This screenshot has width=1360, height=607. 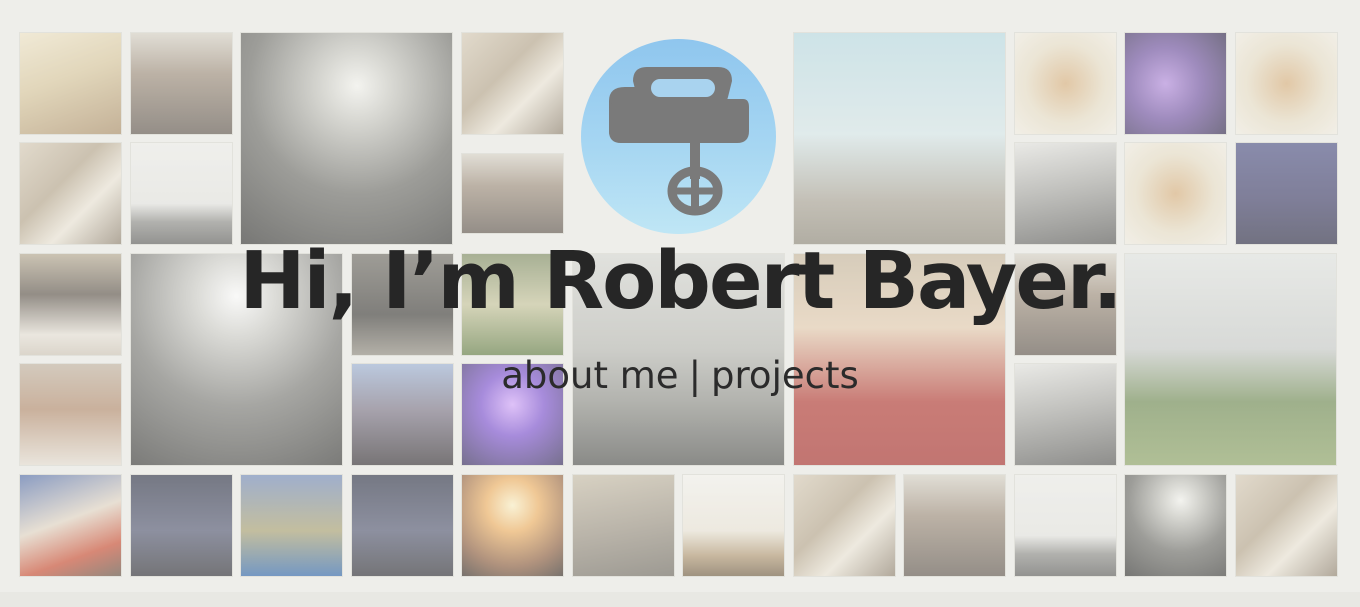 I want to click on logo, so click(x=678, y=136).